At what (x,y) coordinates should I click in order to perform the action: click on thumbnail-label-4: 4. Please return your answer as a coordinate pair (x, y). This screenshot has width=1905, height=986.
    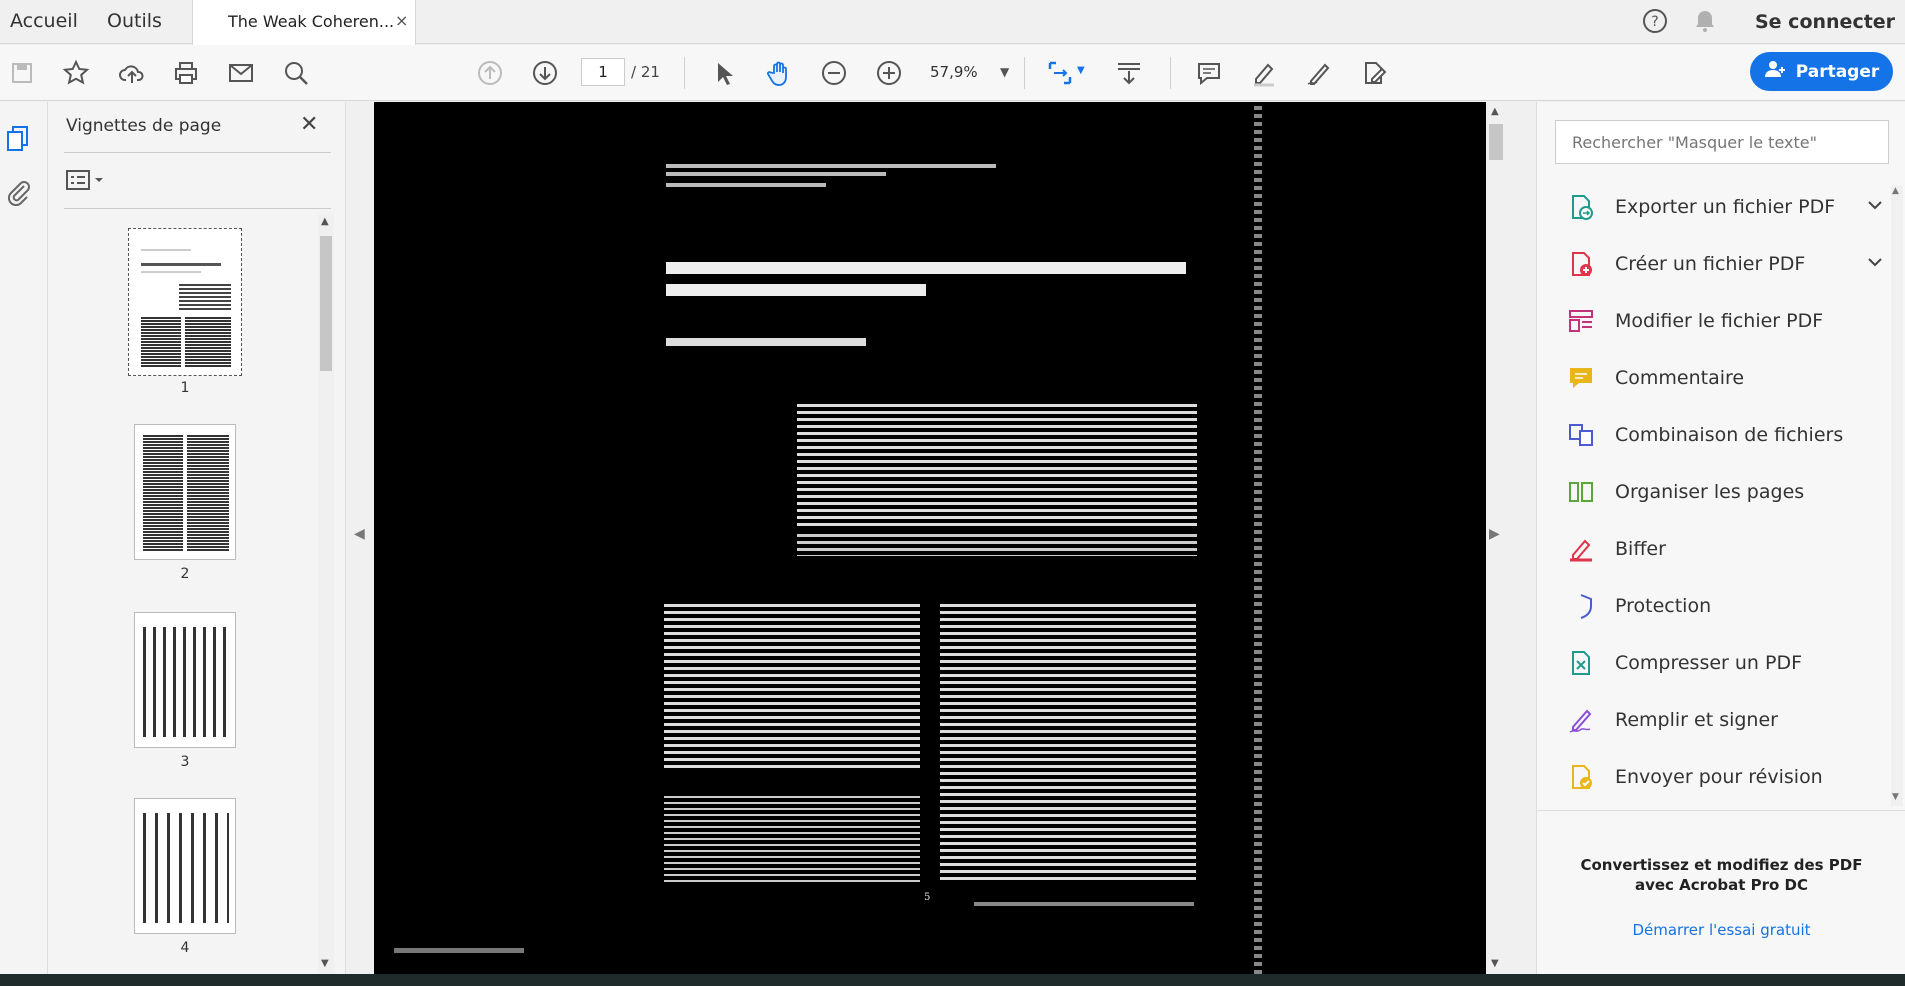
    Looking at the image, I should click on (185, 948).